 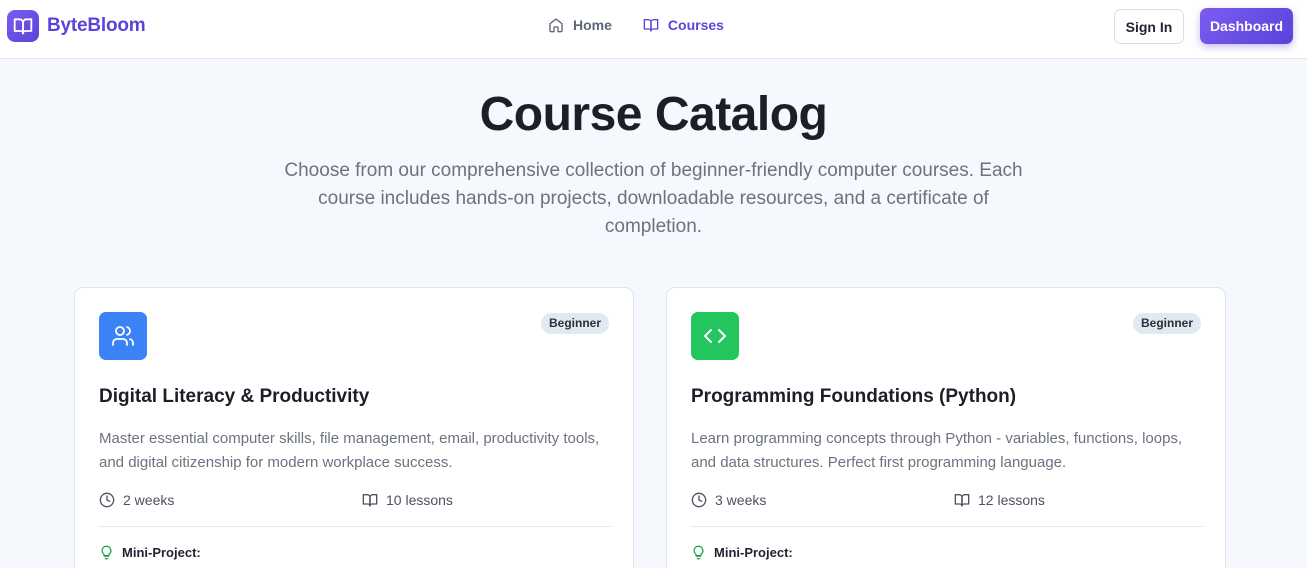 I want to click on home-icon, so click(x=556, y=25).